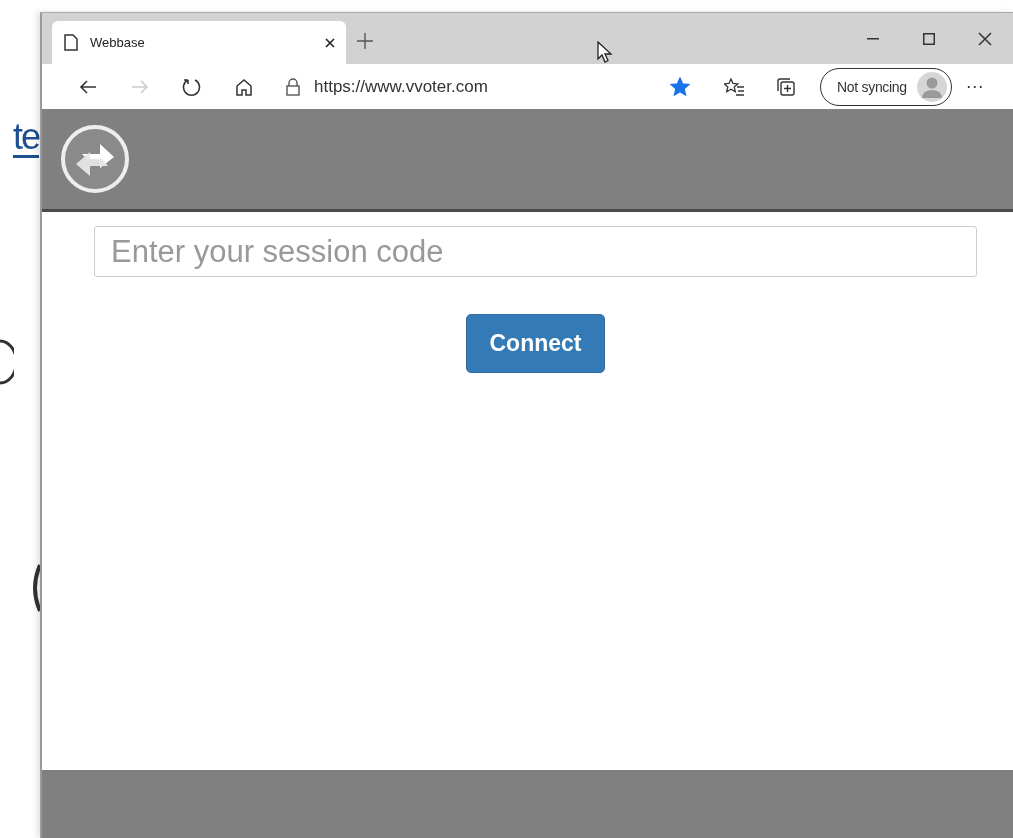 This screenshot has width=1013, height=838. Describe the element at coordinates (680, 86) in the screenshot. I see `star-icon` at that location.